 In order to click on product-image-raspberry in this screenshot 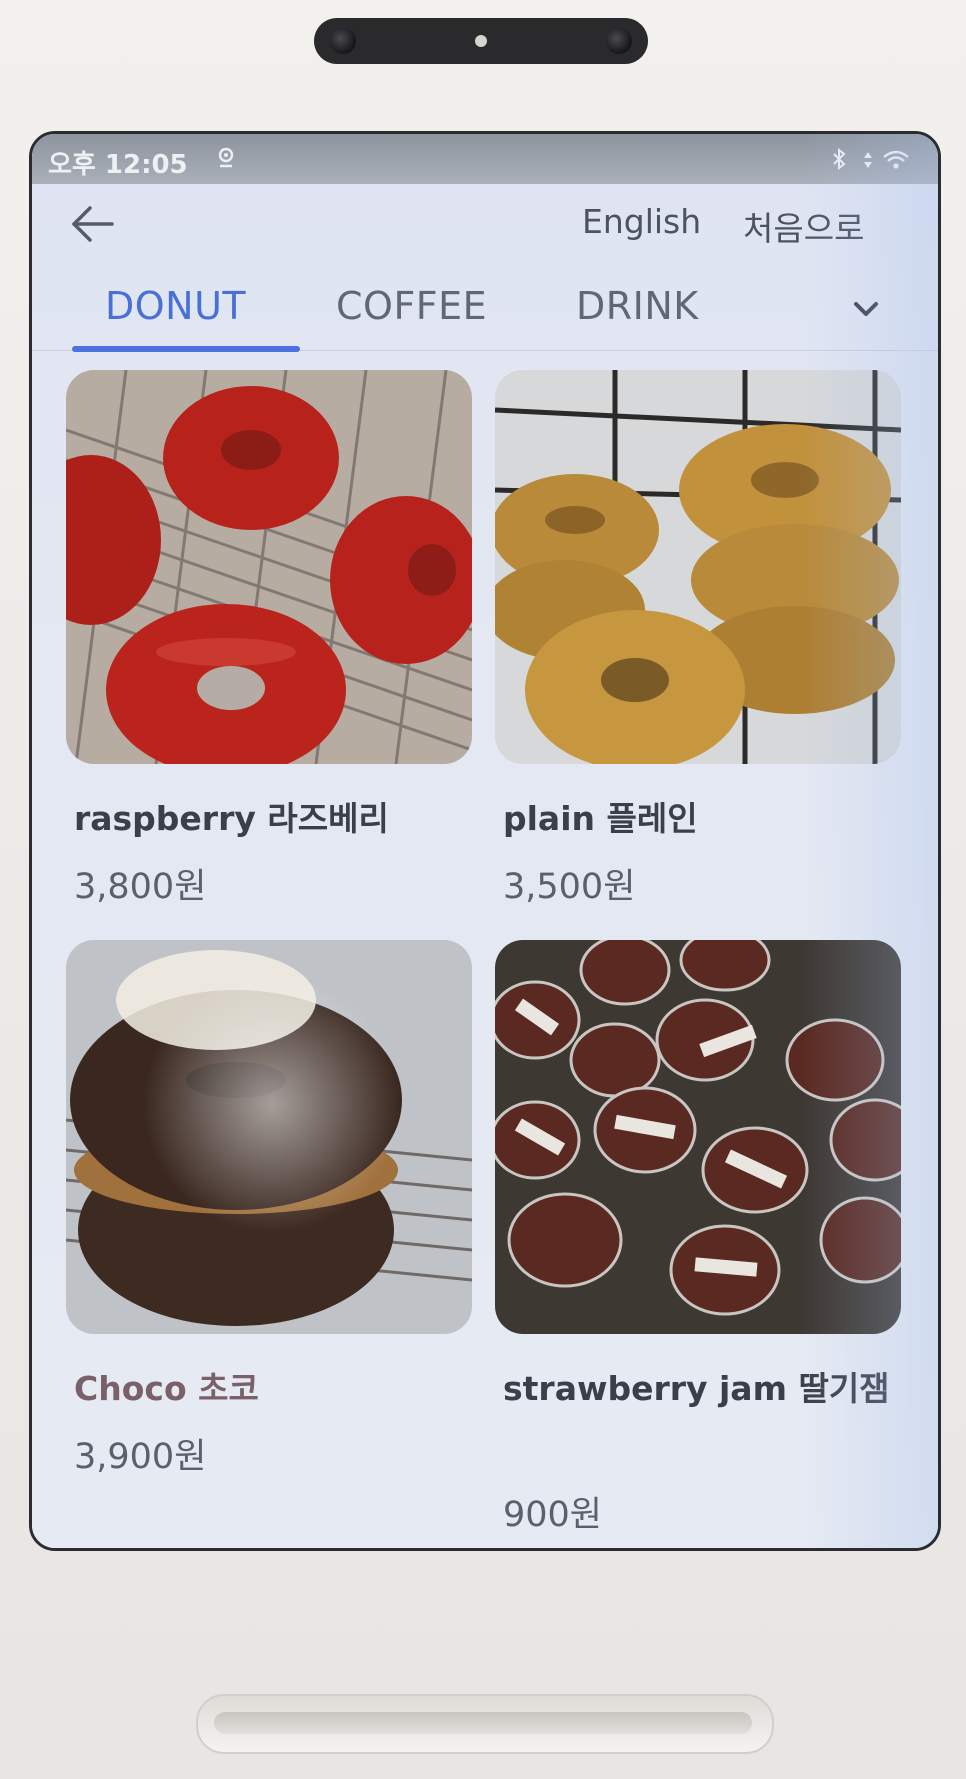, I will do `click(269, 567)`.